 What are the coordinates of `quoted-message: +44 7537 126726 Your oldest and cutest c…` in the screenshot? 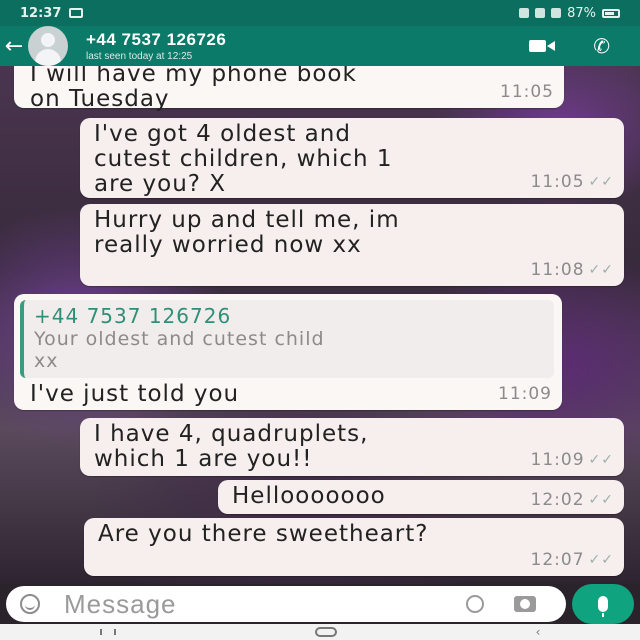 It's located at (287, 339).